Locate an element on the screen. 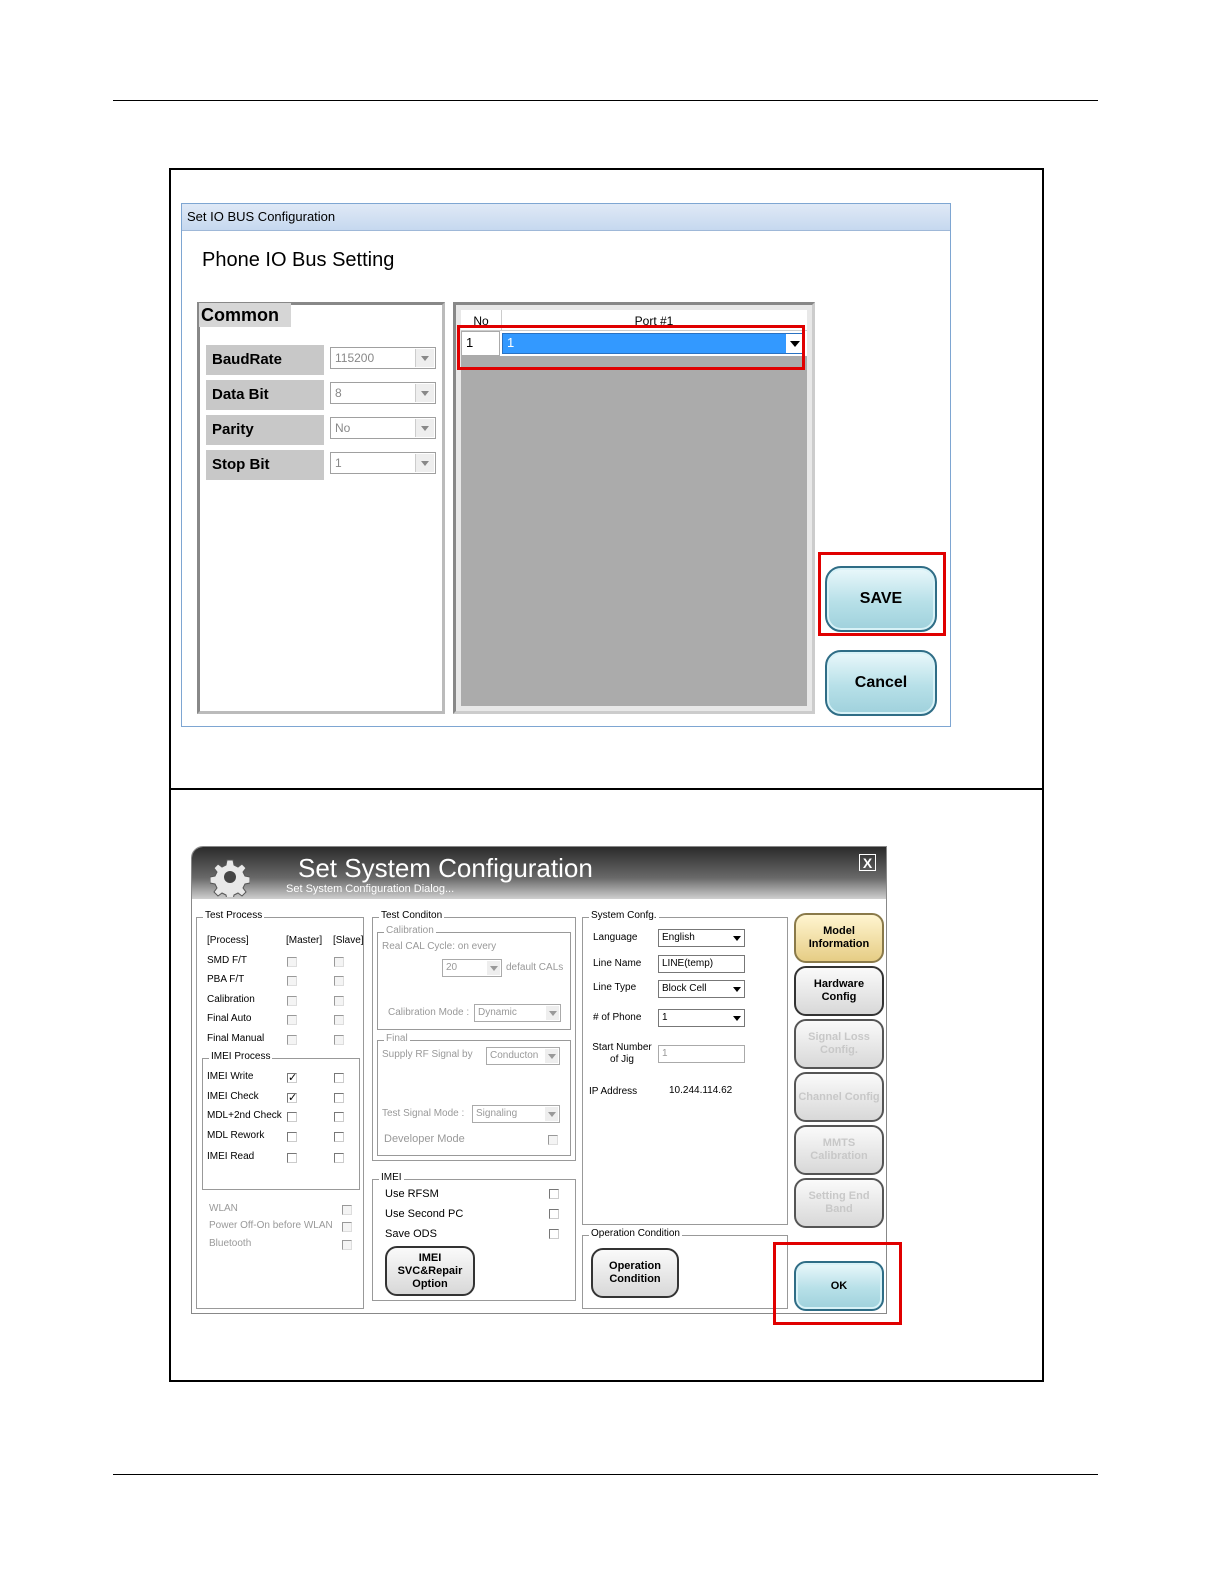  io-bus-dialog-titlebar: Set IO BUS Configuration is located at coordinates (566, 217).